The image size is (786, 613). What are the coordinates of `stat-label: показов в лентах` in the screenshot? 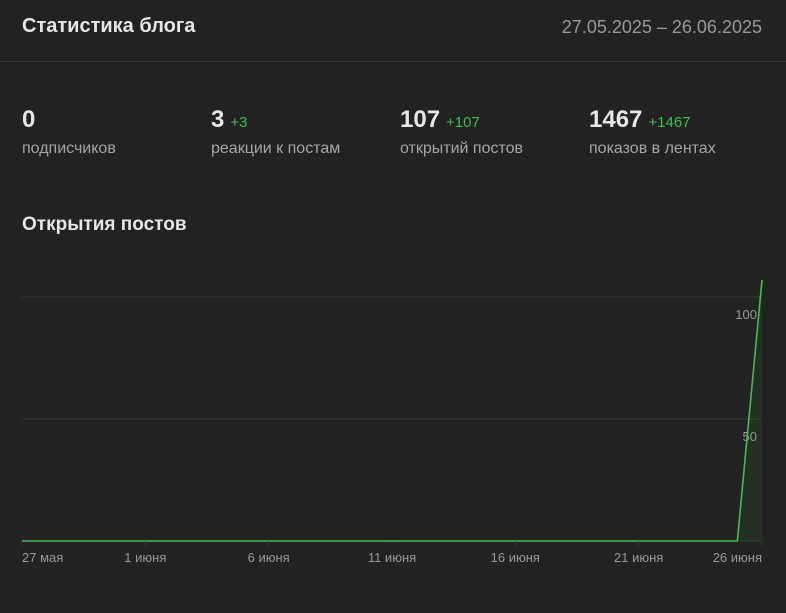 It's located at (652, 148).